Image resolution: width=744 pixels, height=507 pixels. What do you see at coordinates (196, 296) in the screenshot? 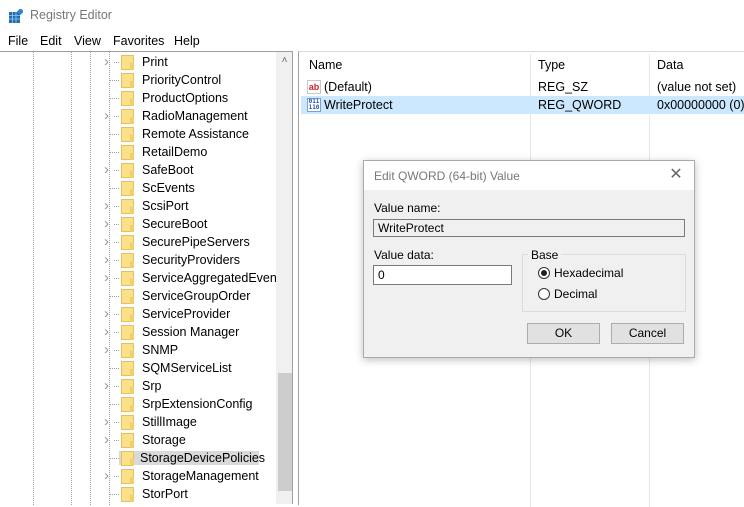
I see `tree-item-label: ServiceGroupOrder` at bounding box center [196, 296].